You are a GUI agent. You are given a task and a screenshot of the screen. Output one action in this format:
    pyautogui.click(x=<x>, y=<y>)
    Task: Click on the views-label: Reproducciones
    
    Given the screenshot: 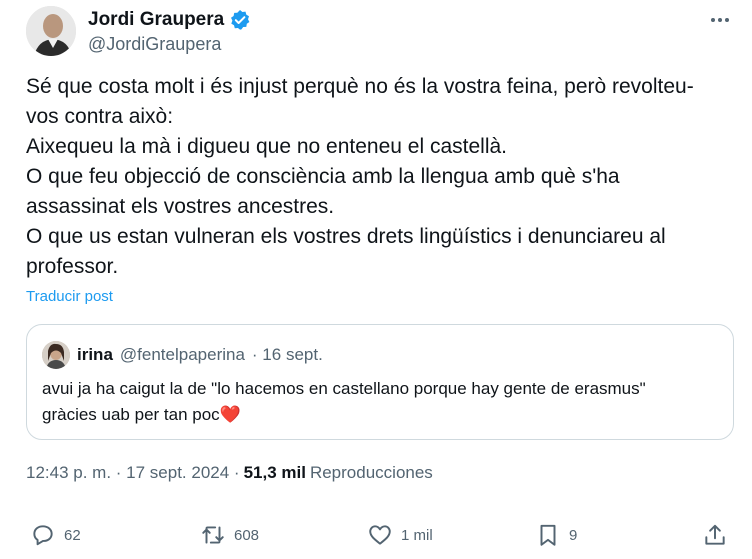 What is the action you would take?
    pyautogui.click(x=371, y=472)
    